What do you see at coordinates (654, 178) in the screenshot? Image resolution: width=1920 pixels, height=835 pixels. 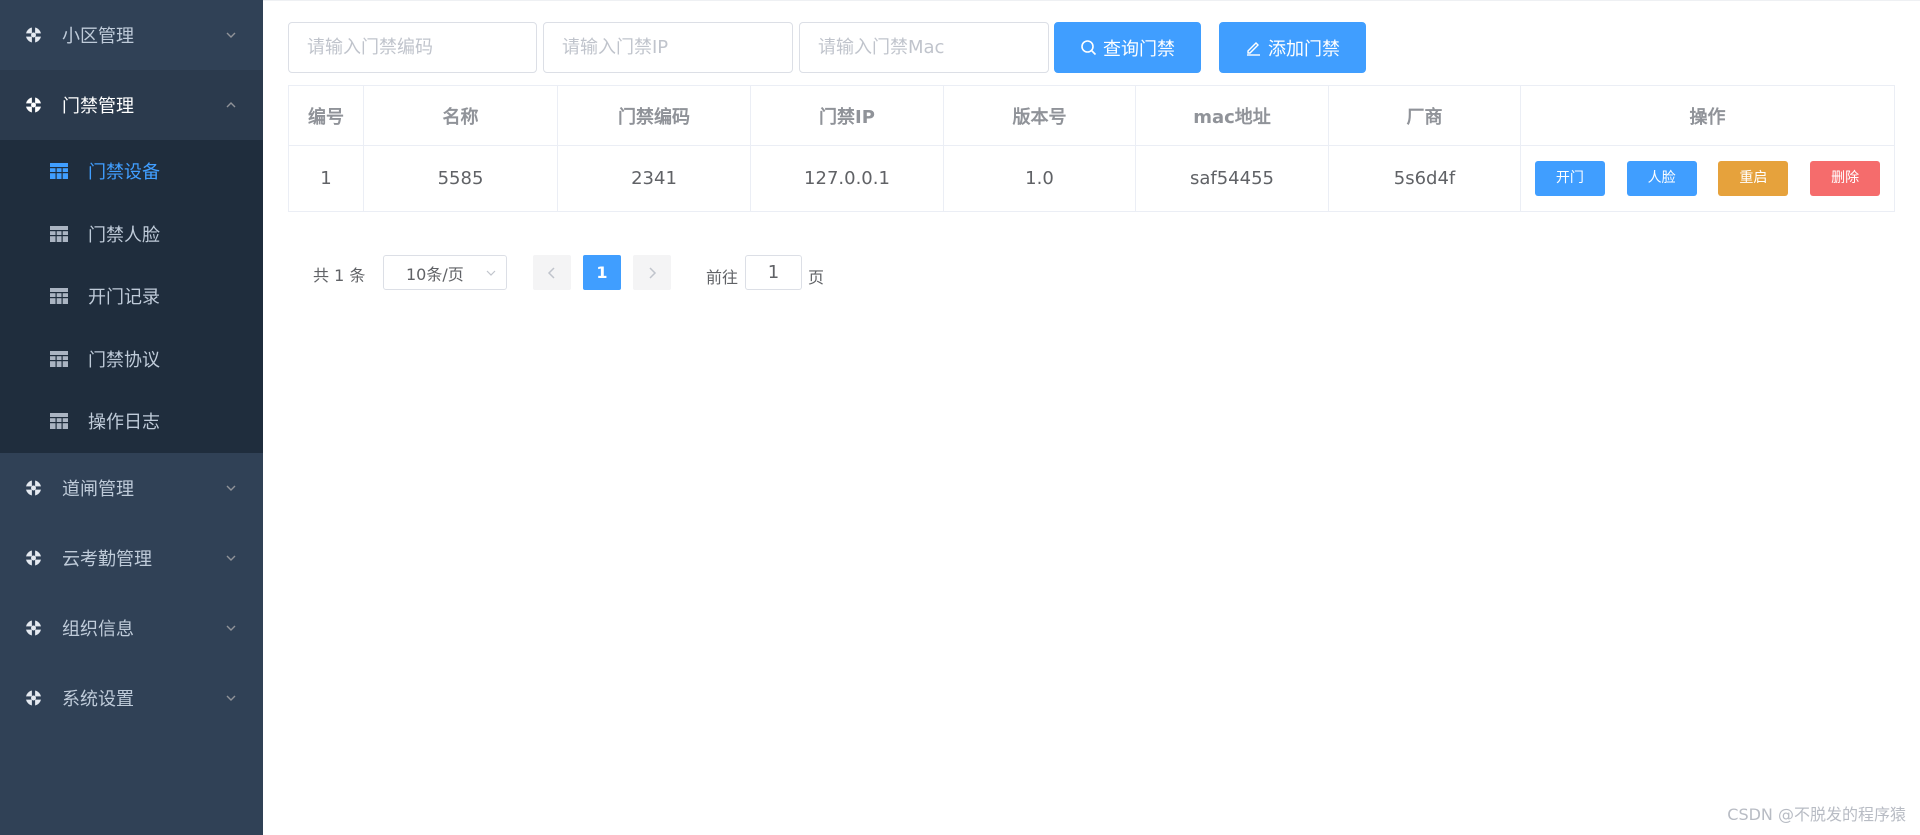 I see `cell-code: 2341` at bounding box center [654, 178].